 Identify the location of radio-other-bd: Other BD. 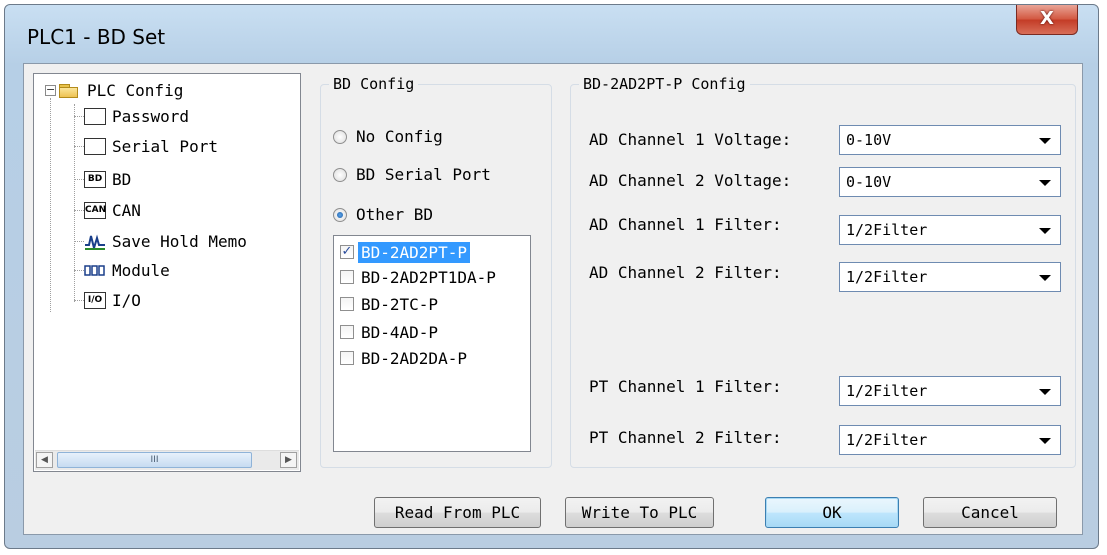
(383, 214).